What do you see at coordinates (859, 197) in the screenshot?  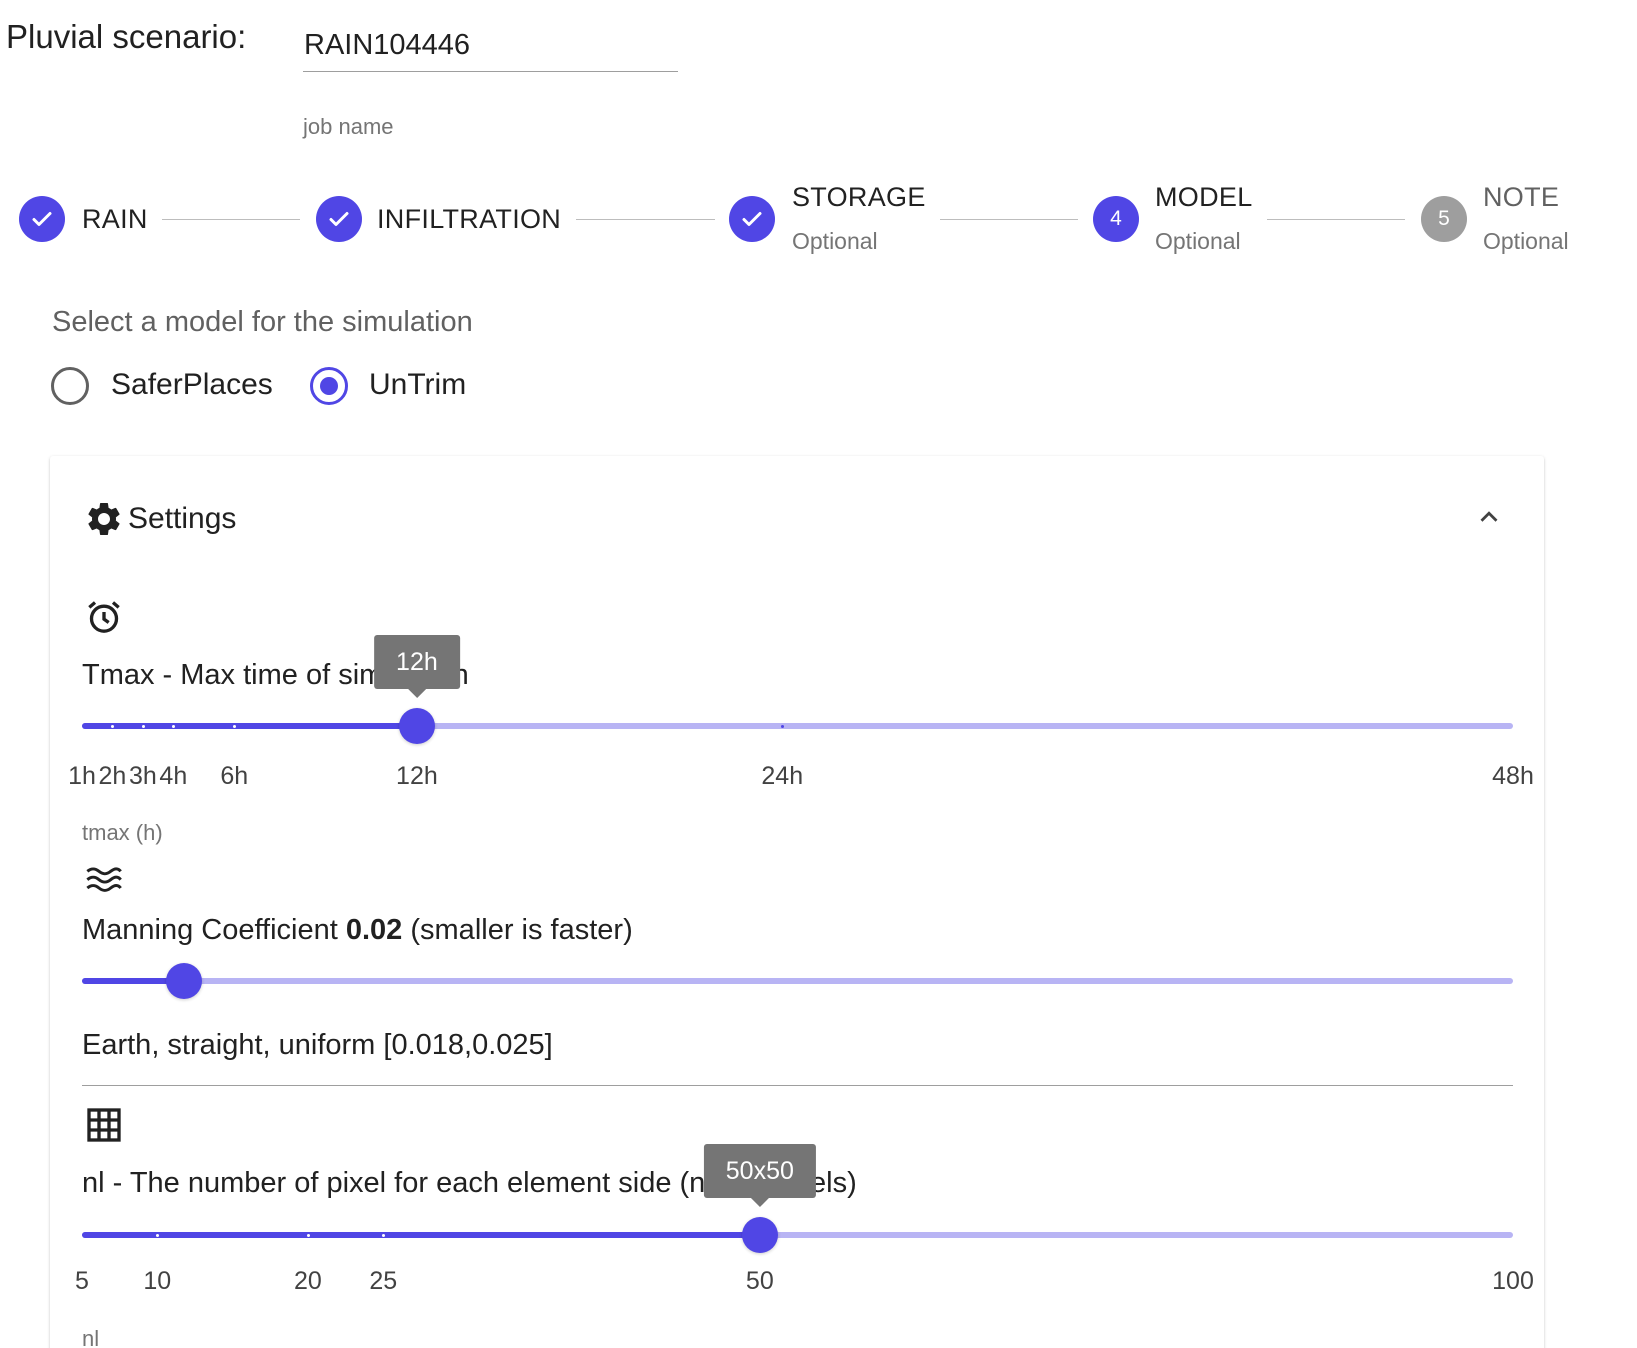 I see `step-storage-label: STORAGE` at bounding box center [859, 197].